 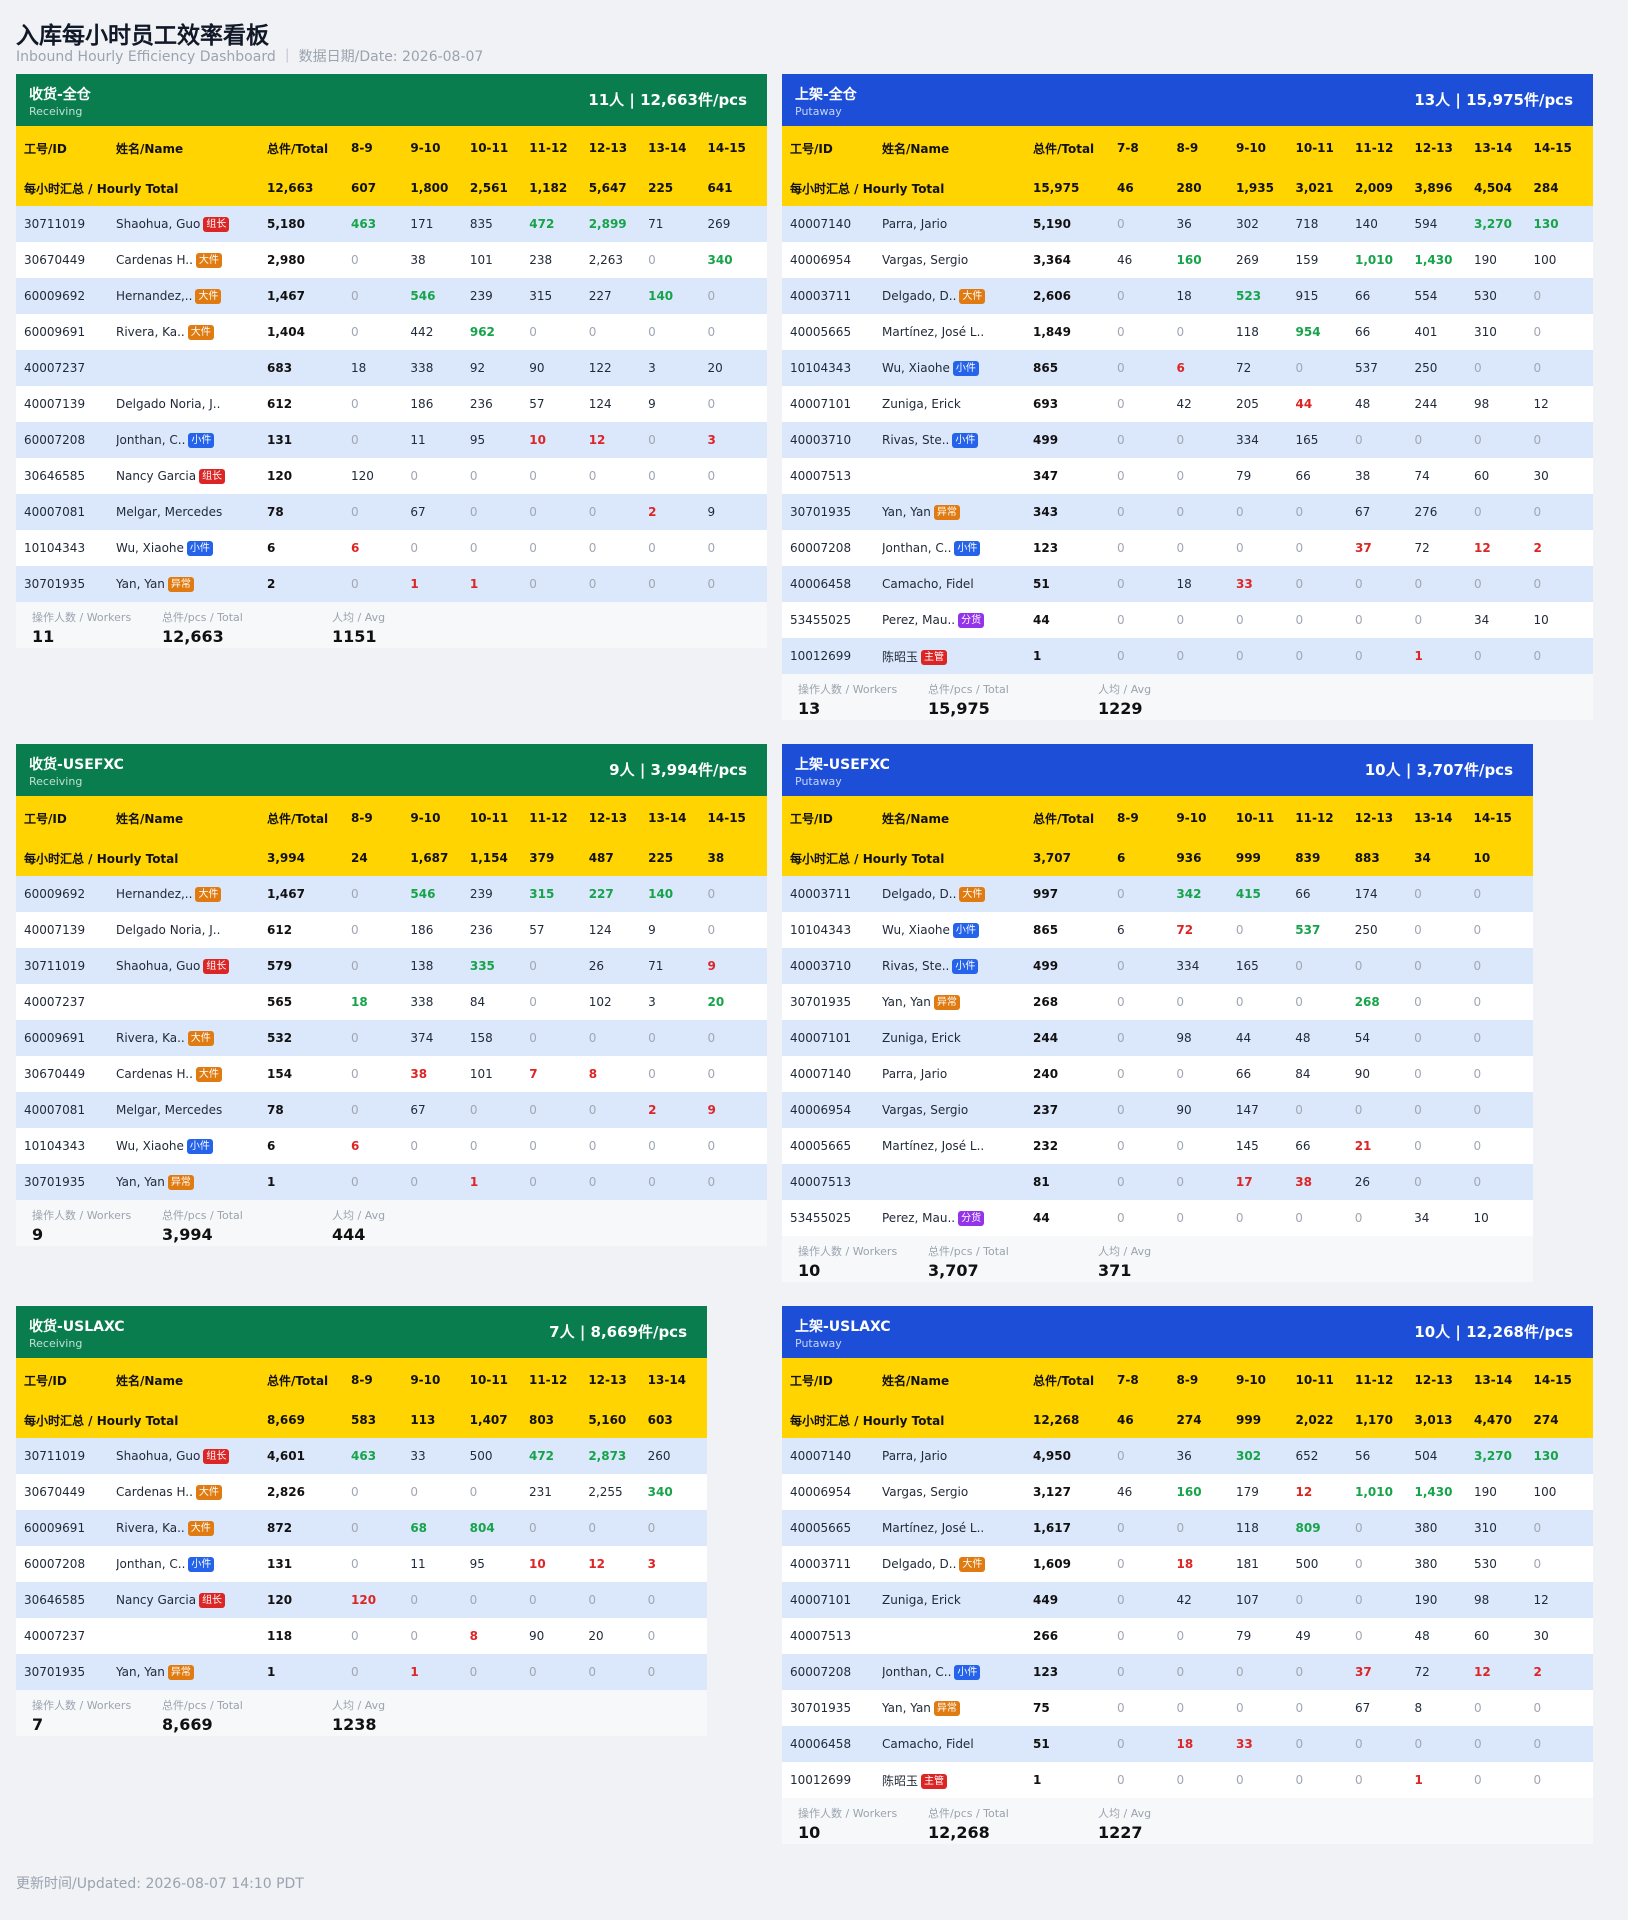 What do you see at coordinates (832, 512) in the screenshot?
I see `employee-id: 30701935` at bounding box center [832, 512].